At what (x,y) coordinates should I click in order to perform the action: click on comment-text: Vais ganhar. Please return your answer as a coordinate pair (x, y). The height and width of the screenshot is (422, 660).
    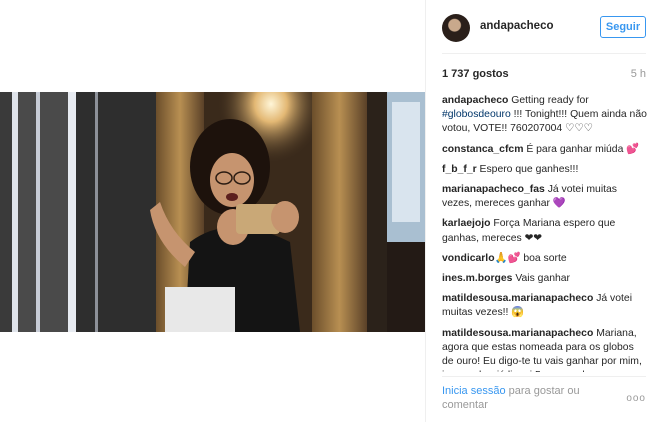
    Looking at the image, I should click on (541, 279).